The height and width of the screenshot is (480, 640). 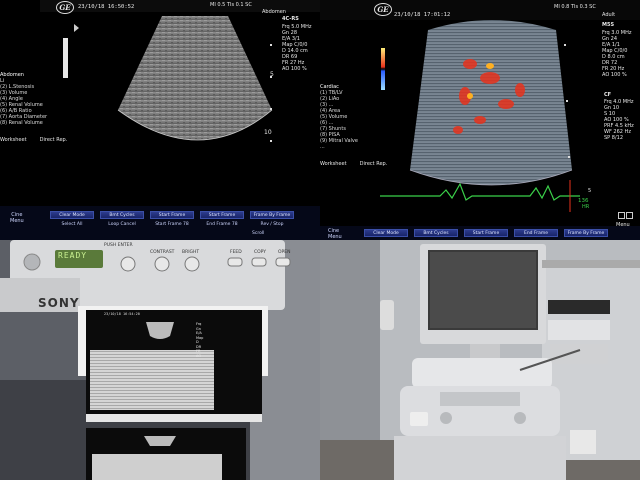 I want to click on cine-button-value: Rev / Stop, so click(x=272, y=224).